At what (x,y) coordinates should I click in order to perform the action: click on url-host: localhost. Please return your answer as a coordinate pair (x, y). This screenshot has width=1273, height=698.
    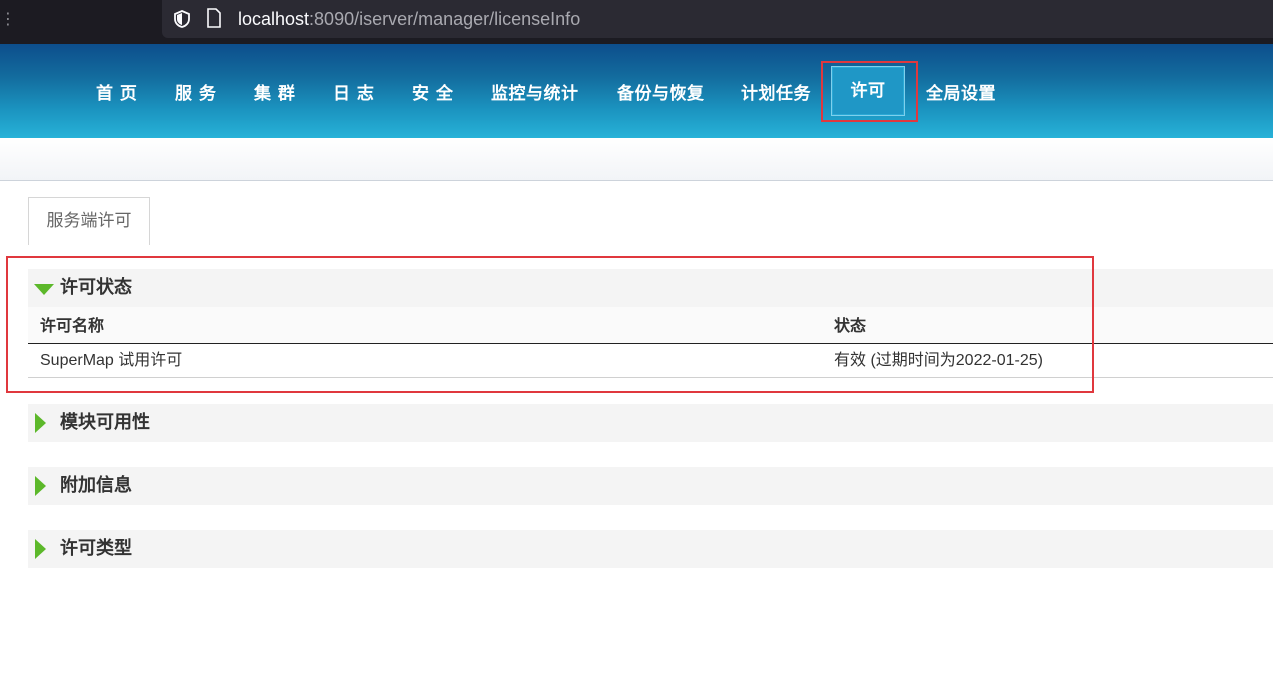
    Looking at the image, I should click on (274, 19).